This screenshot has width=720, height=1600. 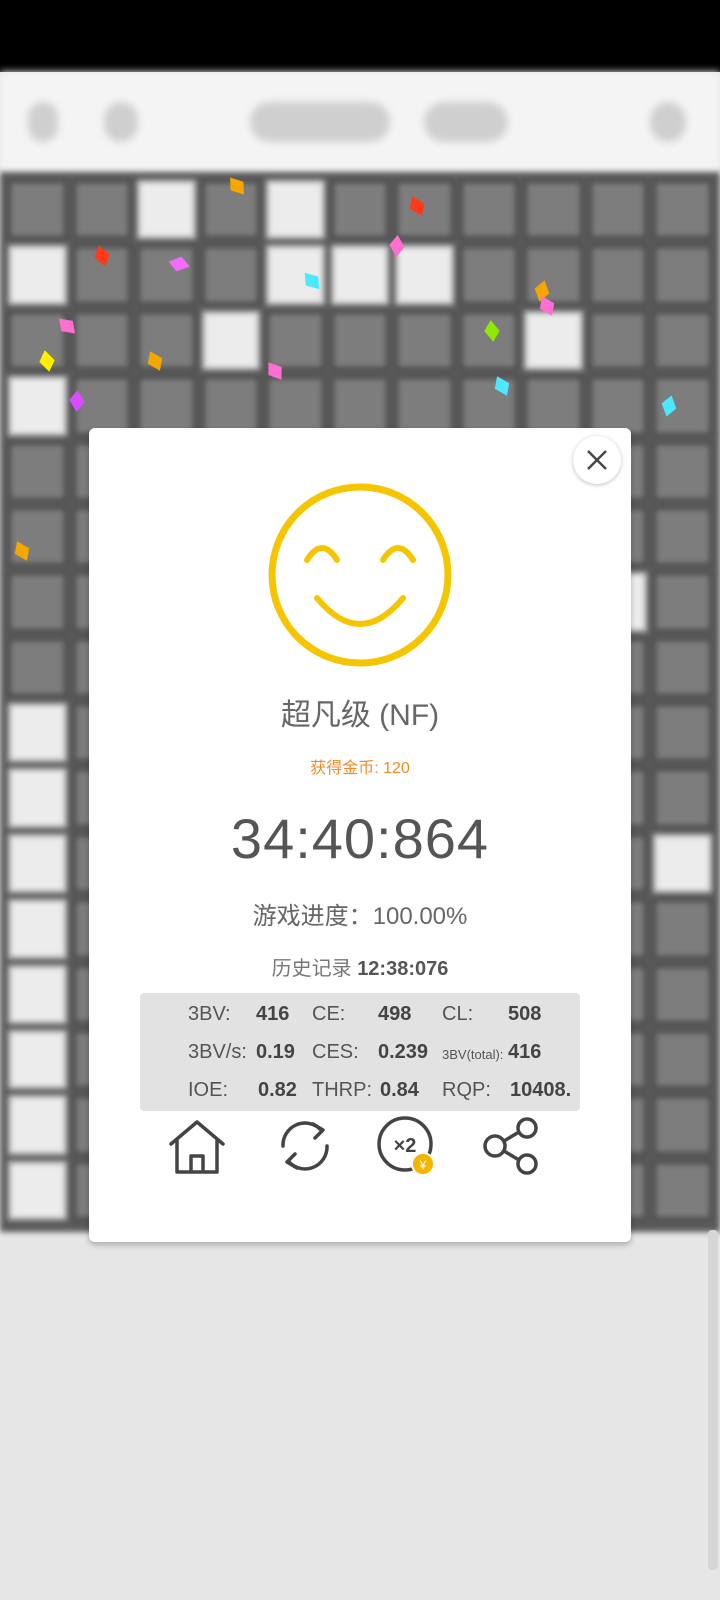 I want to click on stat-cl-value: 508, so click(x=525, y=1014).